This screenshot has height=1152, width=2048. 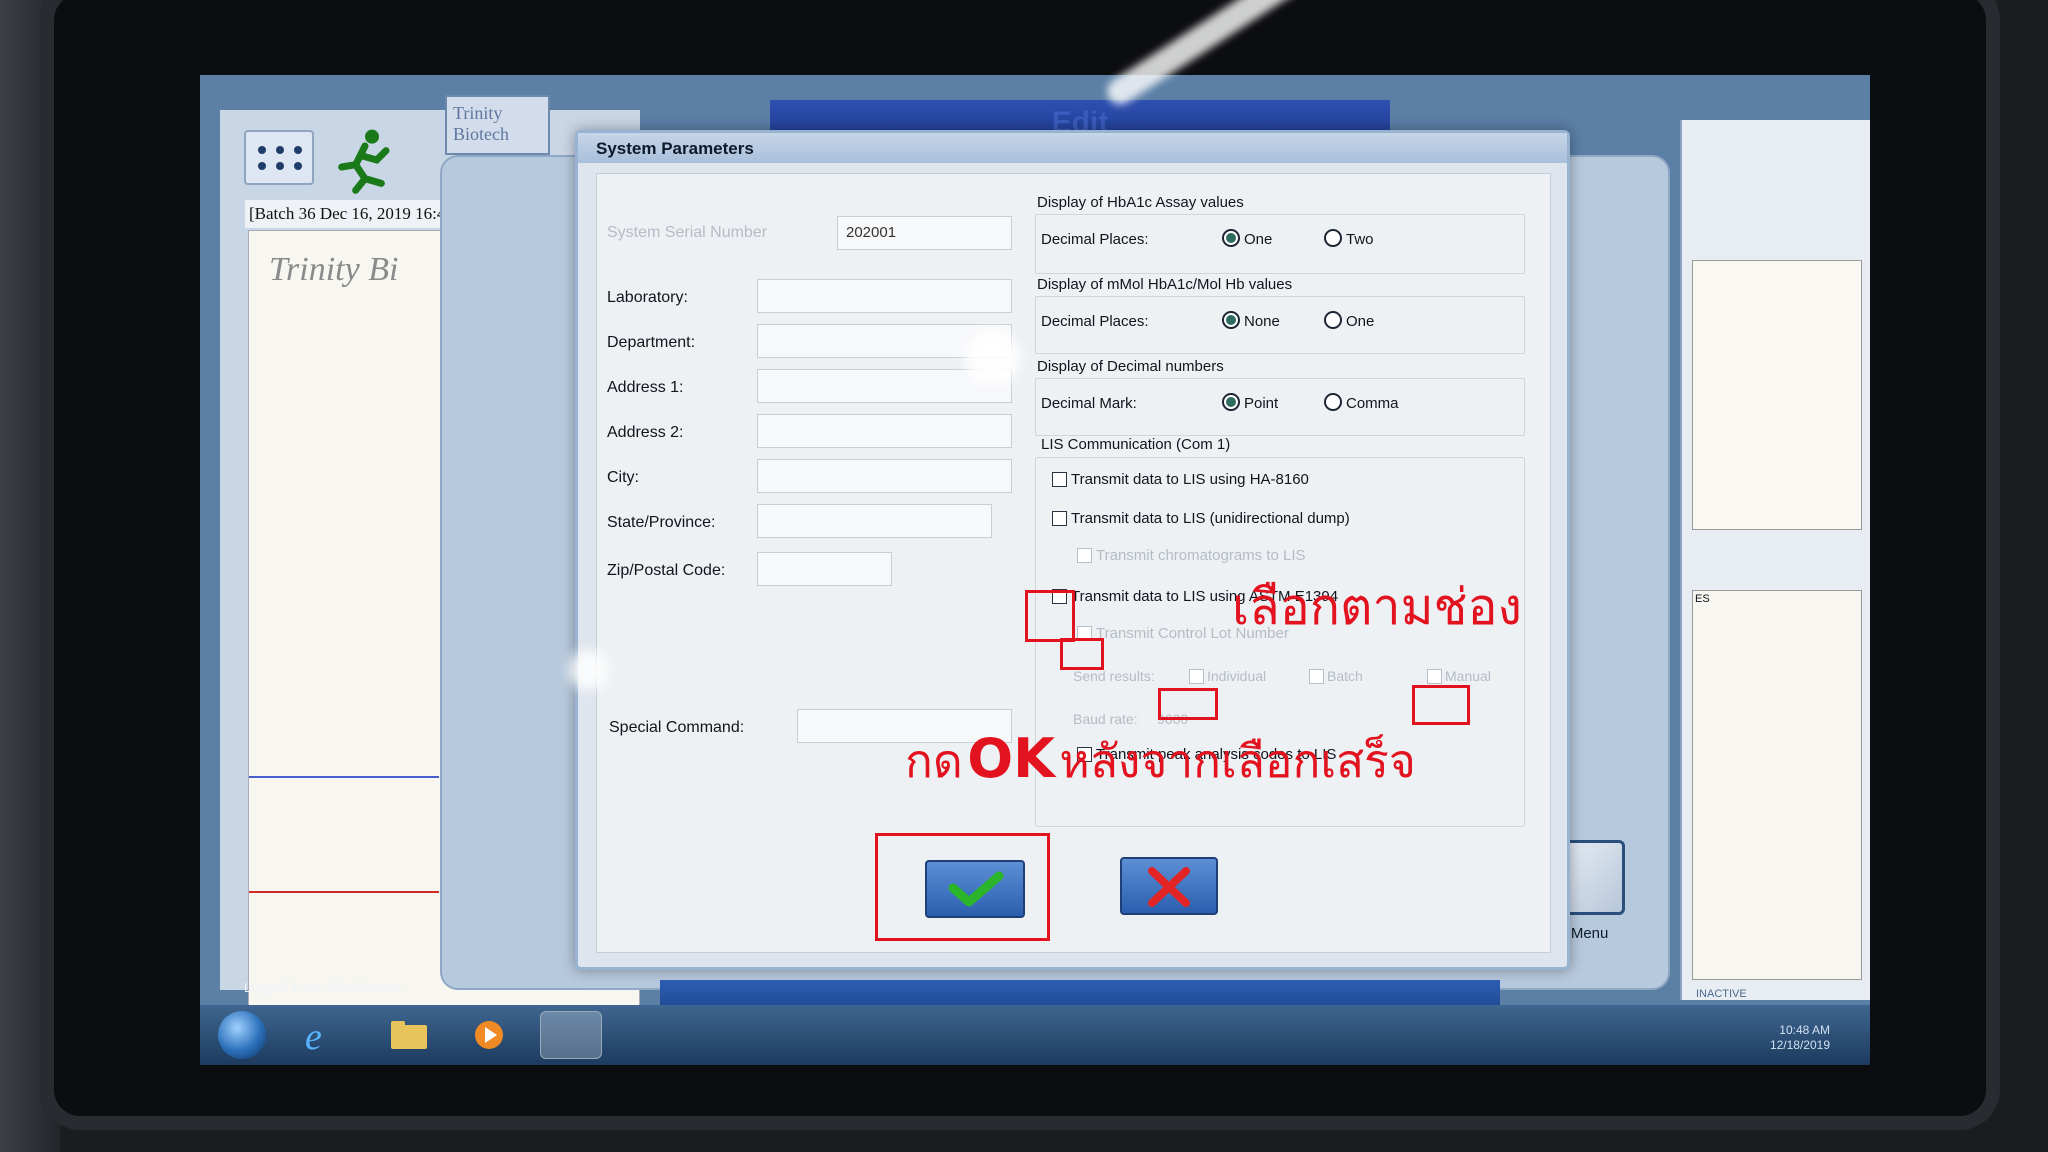 What do you see at coordinates (661, 522) in the screenshot?
I see `state-label: State/Province:` at bounding box center [661, 522].